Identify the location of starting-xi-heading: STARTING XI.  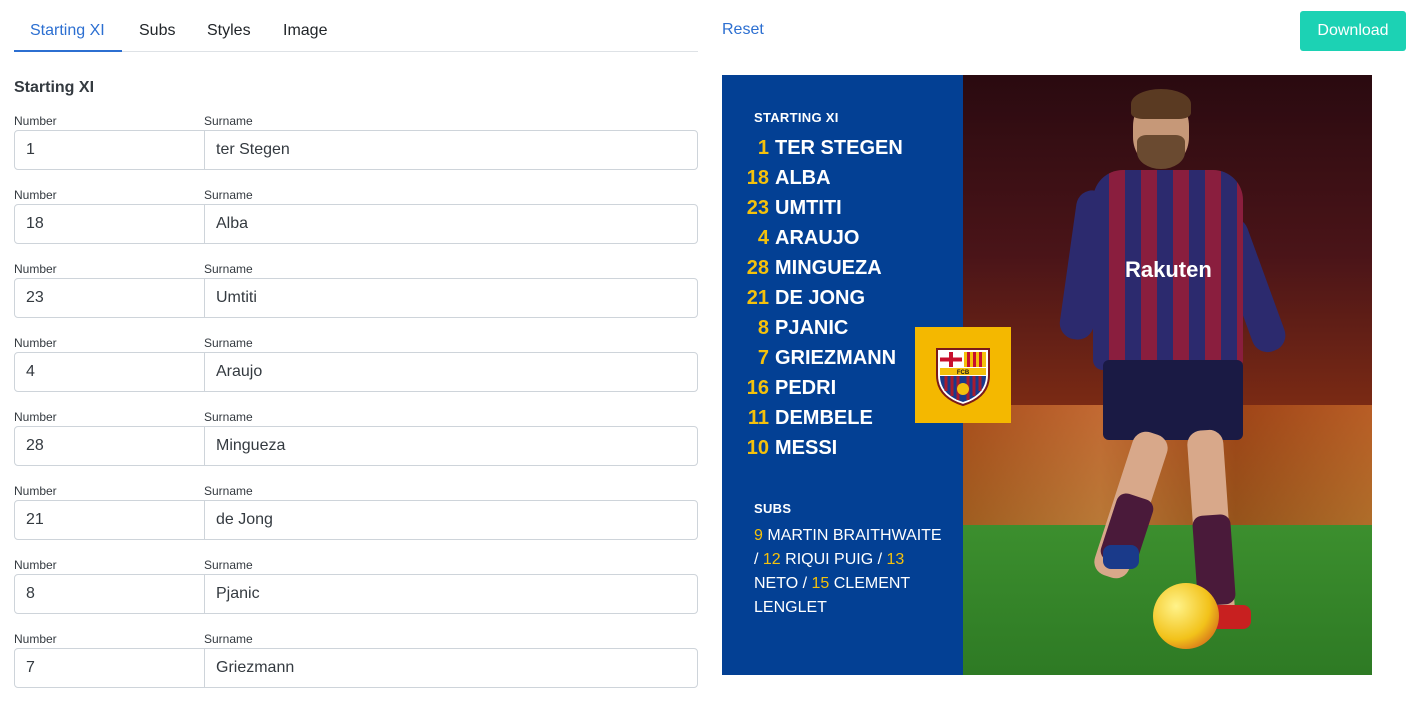
(796, 117).